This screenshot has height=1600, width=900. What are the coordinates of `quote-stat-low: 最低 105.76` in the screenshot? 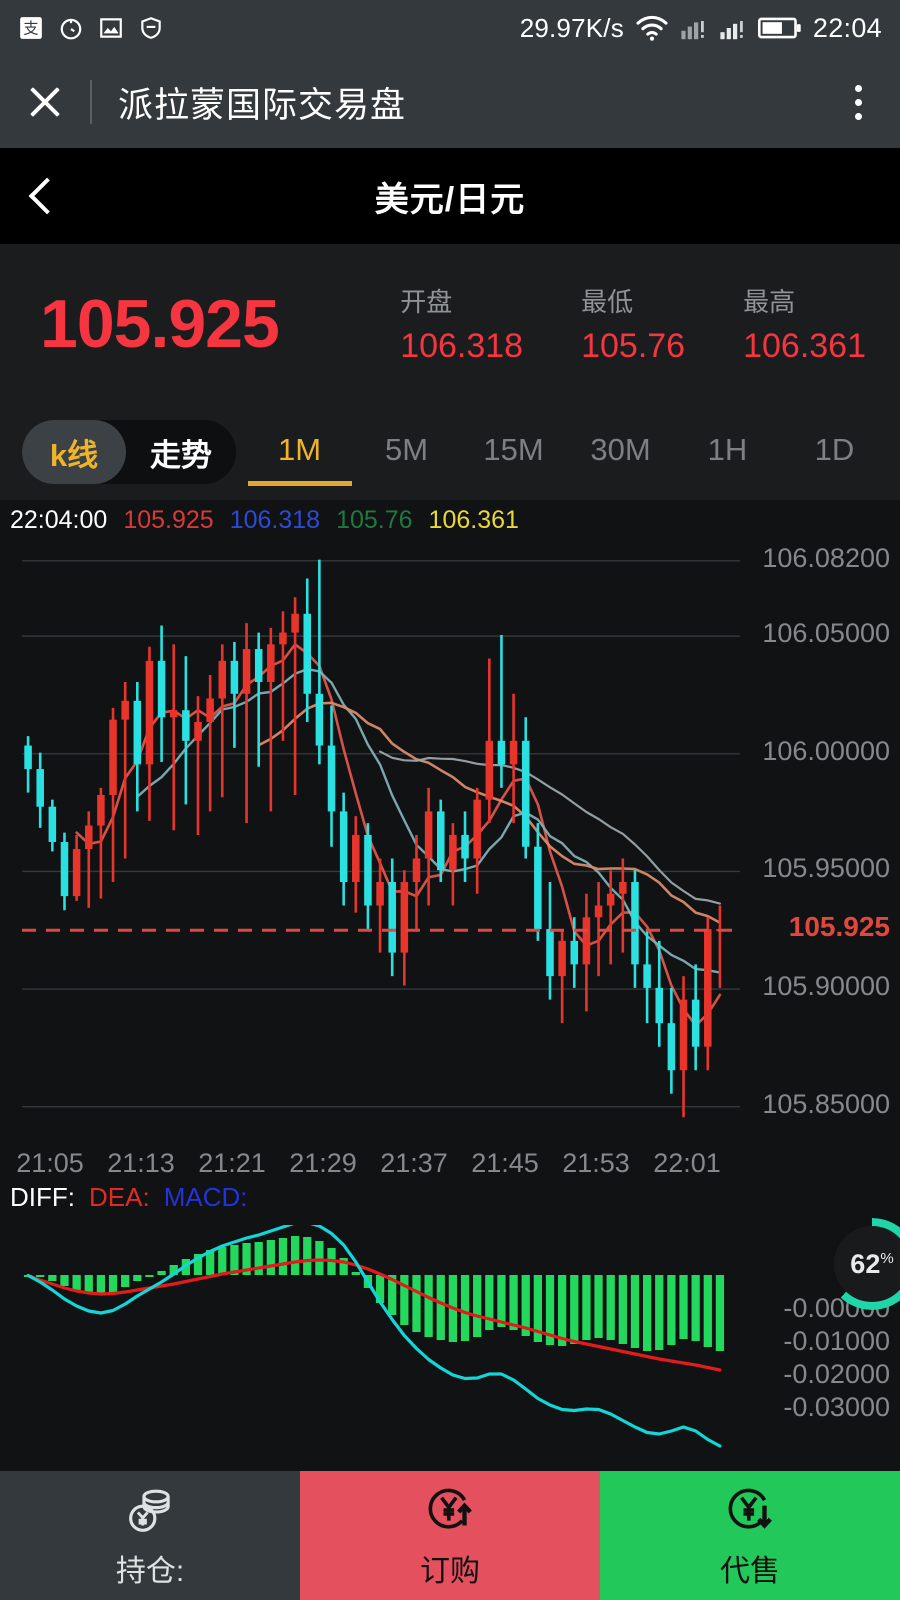 It's located at (633, 324).